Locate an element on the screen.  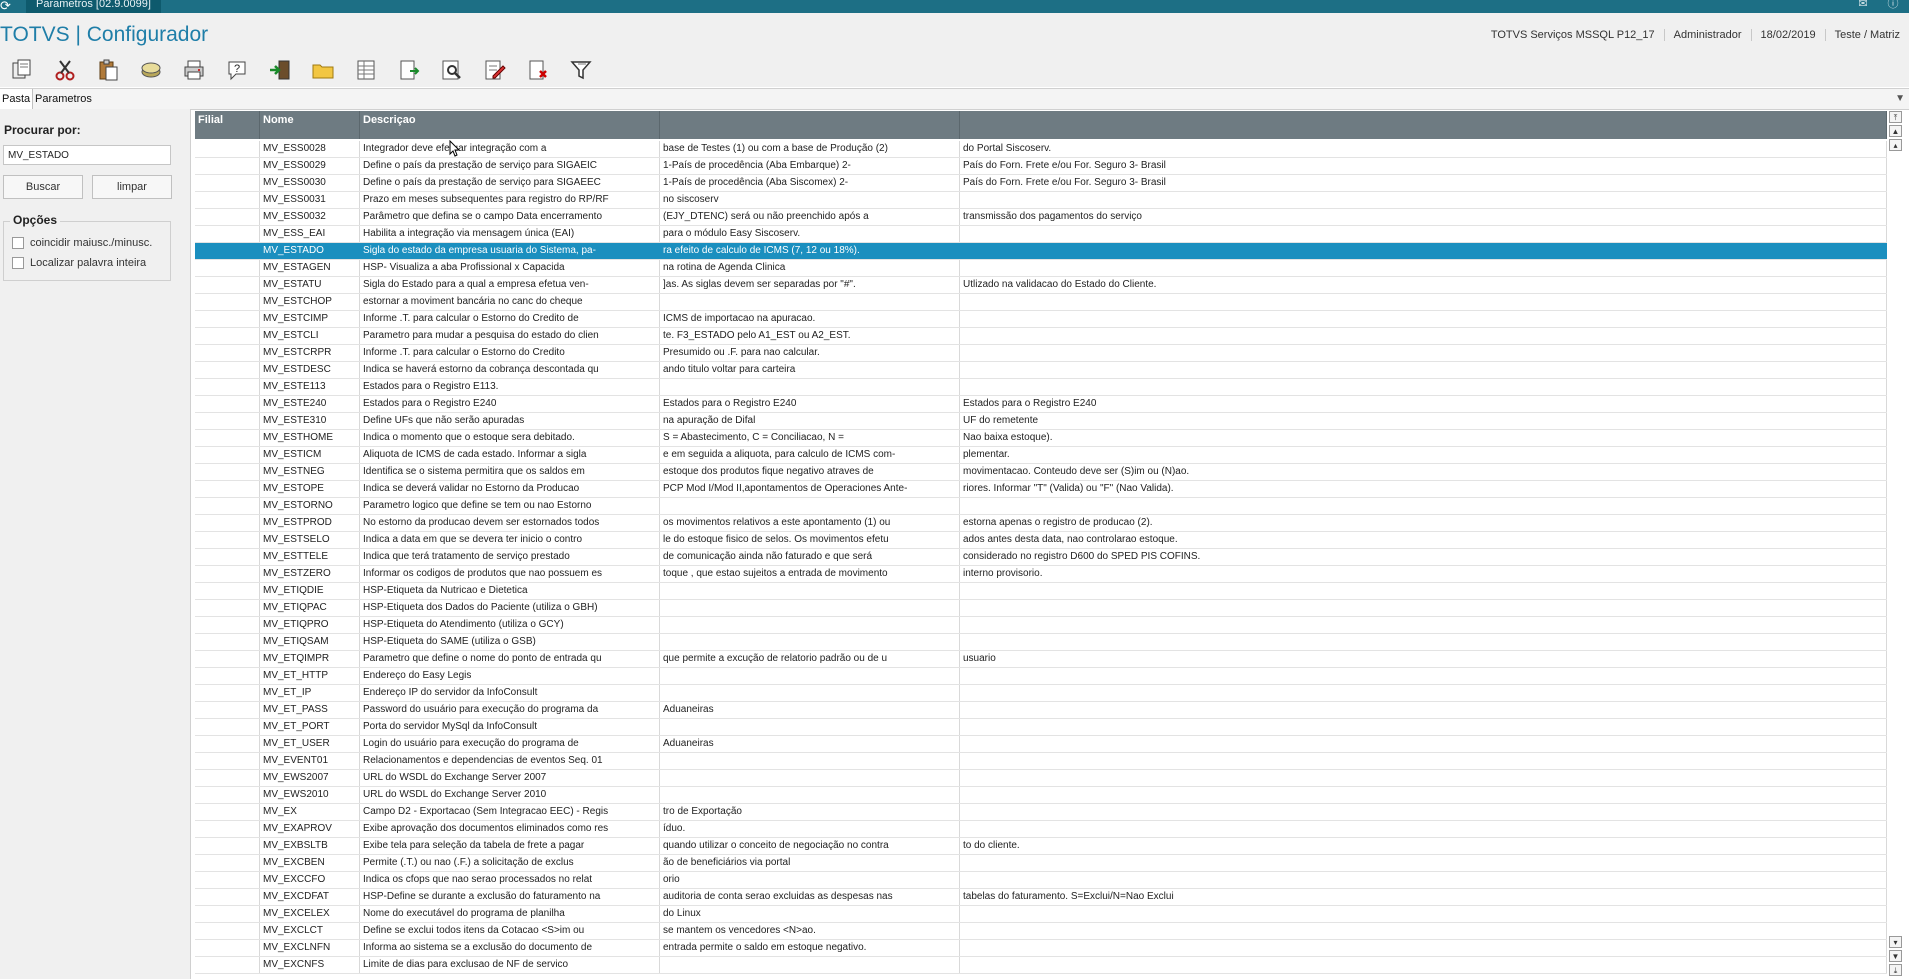
scroll-page-up-icon: ▲ is located at coordinates (1895, 131).